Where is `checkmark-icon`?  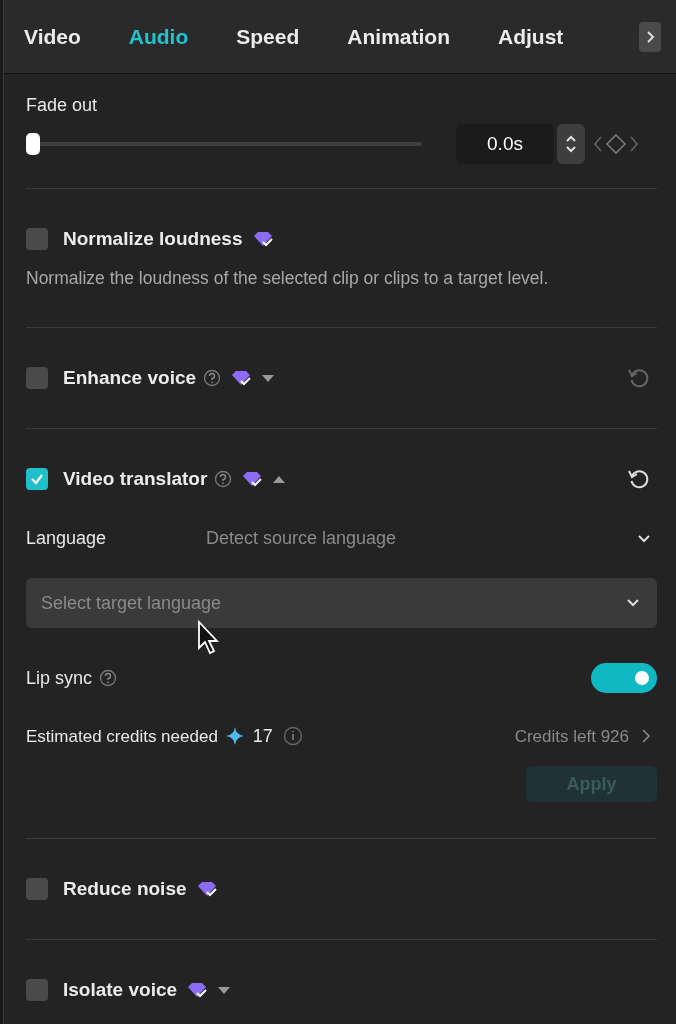
checkmark-icon is located at coordinates (37, 479).